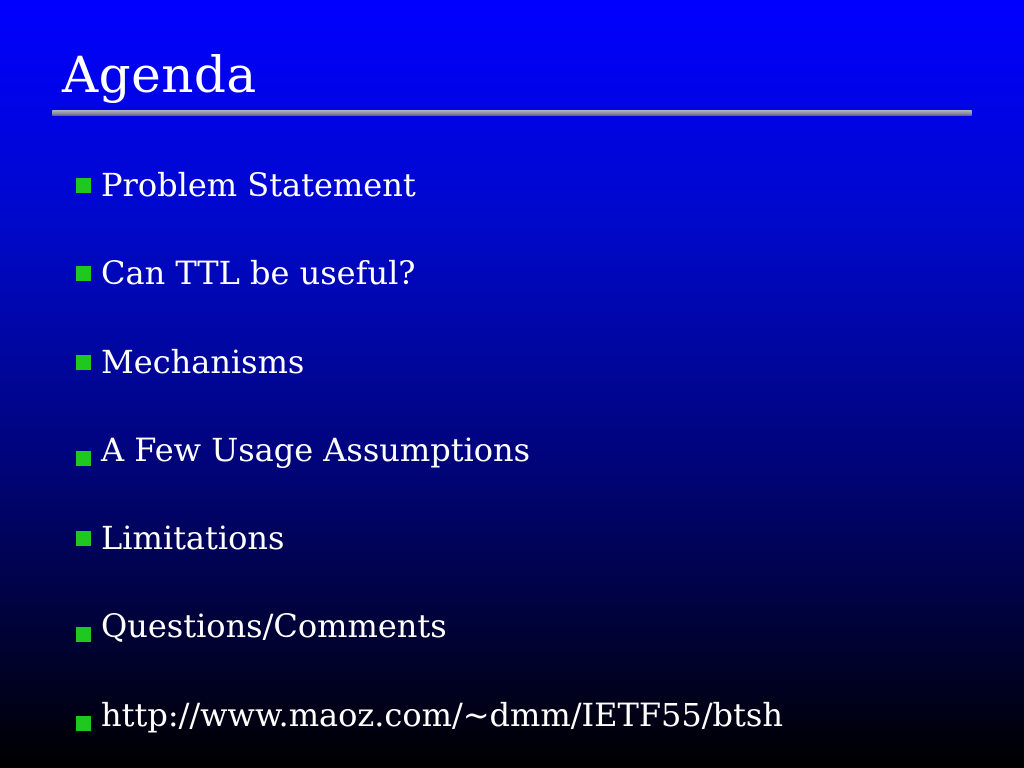 This screenshot has width=1024, height=768. Describe the element at coordinates (193, 538) in the screenshot. I see `agenda-item-text: Limitations` at that location.